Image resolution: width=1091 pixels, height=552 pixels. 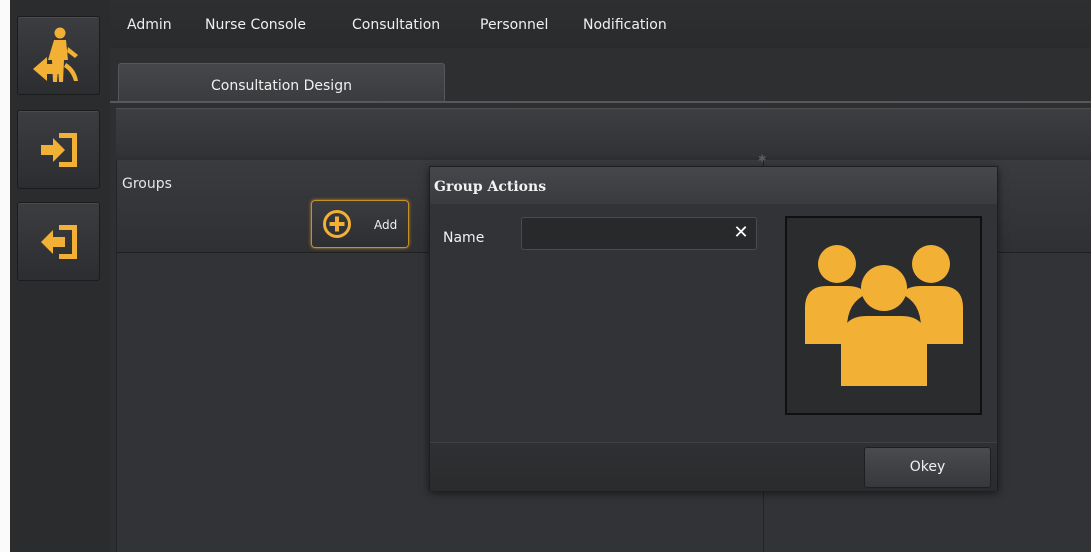 I want to click on sidebar, so click(x=60, y=276).